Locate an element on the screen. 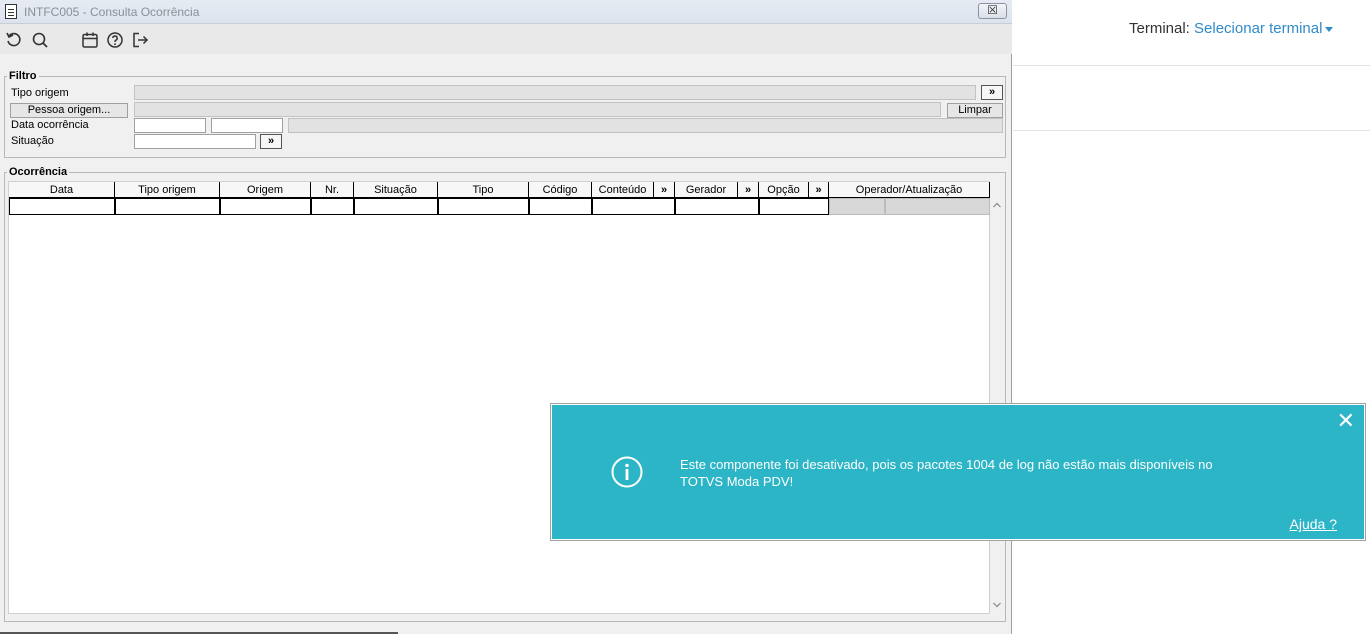 The height and width of the screenshot is (634, 1370). filtro-legend: Filtro is located at coordinates (23, 76).